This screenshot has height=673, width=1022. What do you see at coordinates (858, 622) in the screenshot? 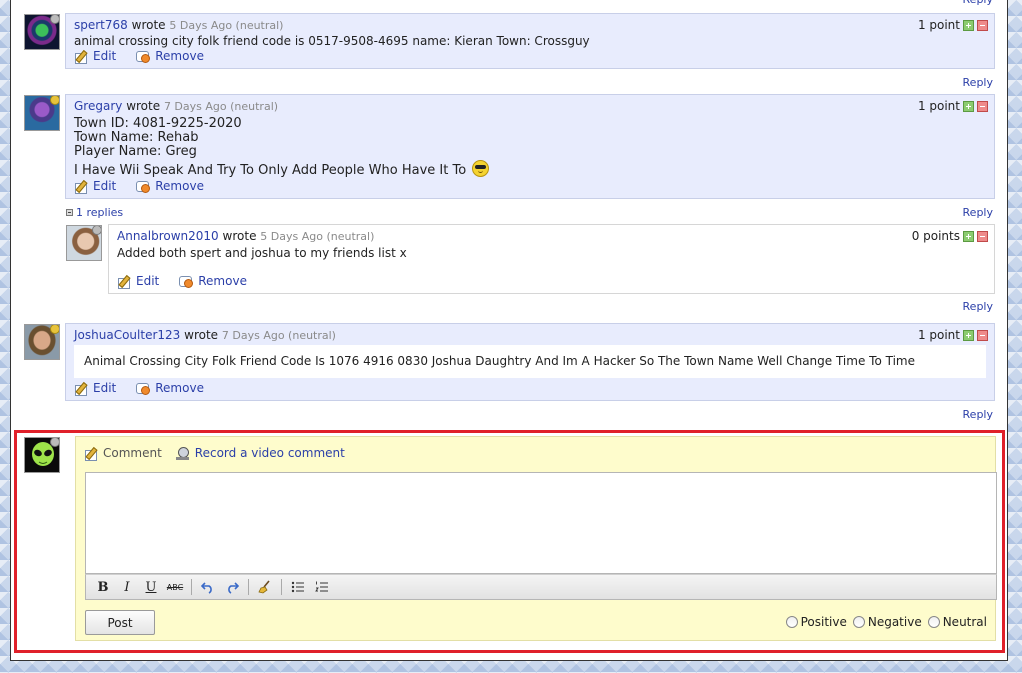
I see `radio-negative` at bounding box center [858, 622].